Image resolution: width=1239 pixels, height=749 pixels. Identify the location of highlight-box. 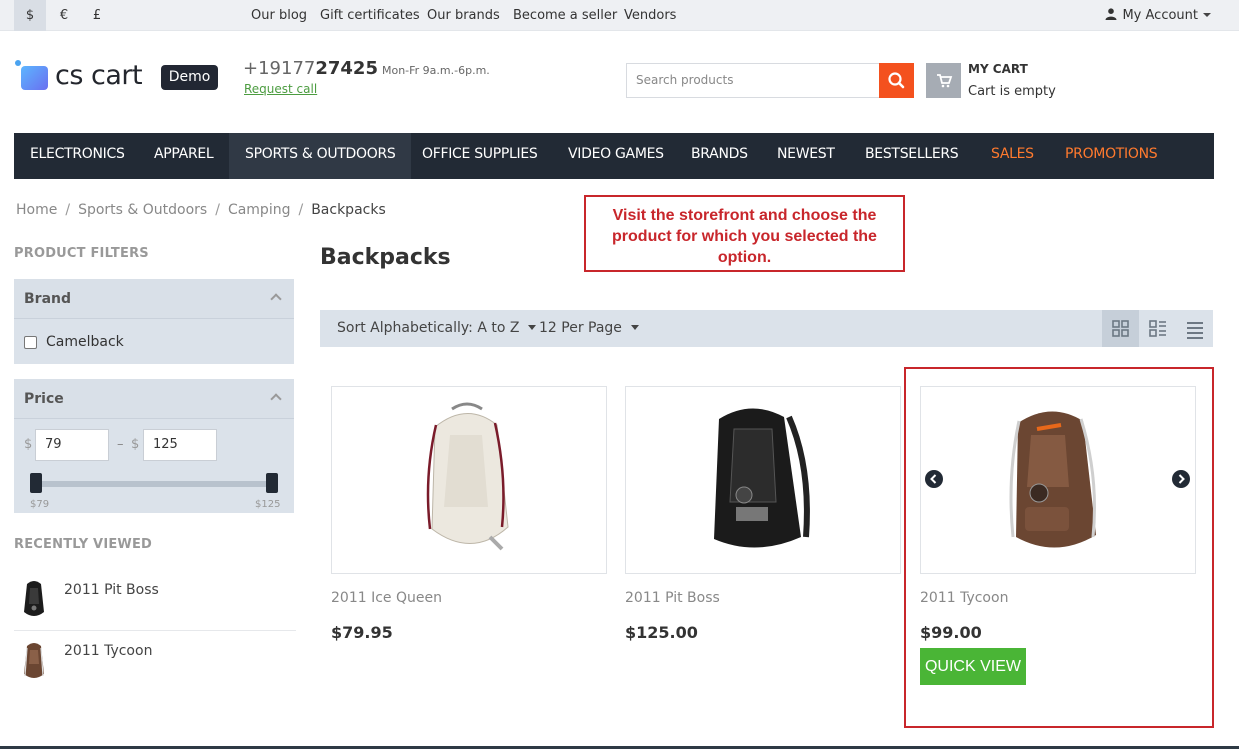
(1059, 547).